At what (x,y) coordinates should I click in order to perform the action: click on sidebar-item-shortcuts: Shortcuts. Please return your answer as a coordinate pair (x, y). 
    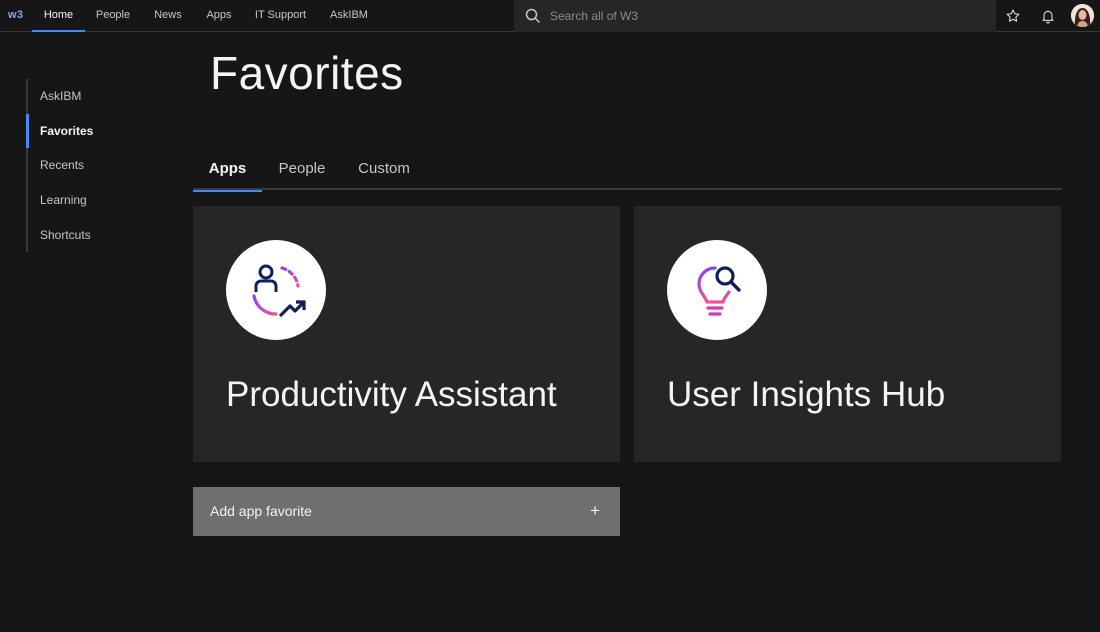
    Looking at the image, I should click on (102, 235).